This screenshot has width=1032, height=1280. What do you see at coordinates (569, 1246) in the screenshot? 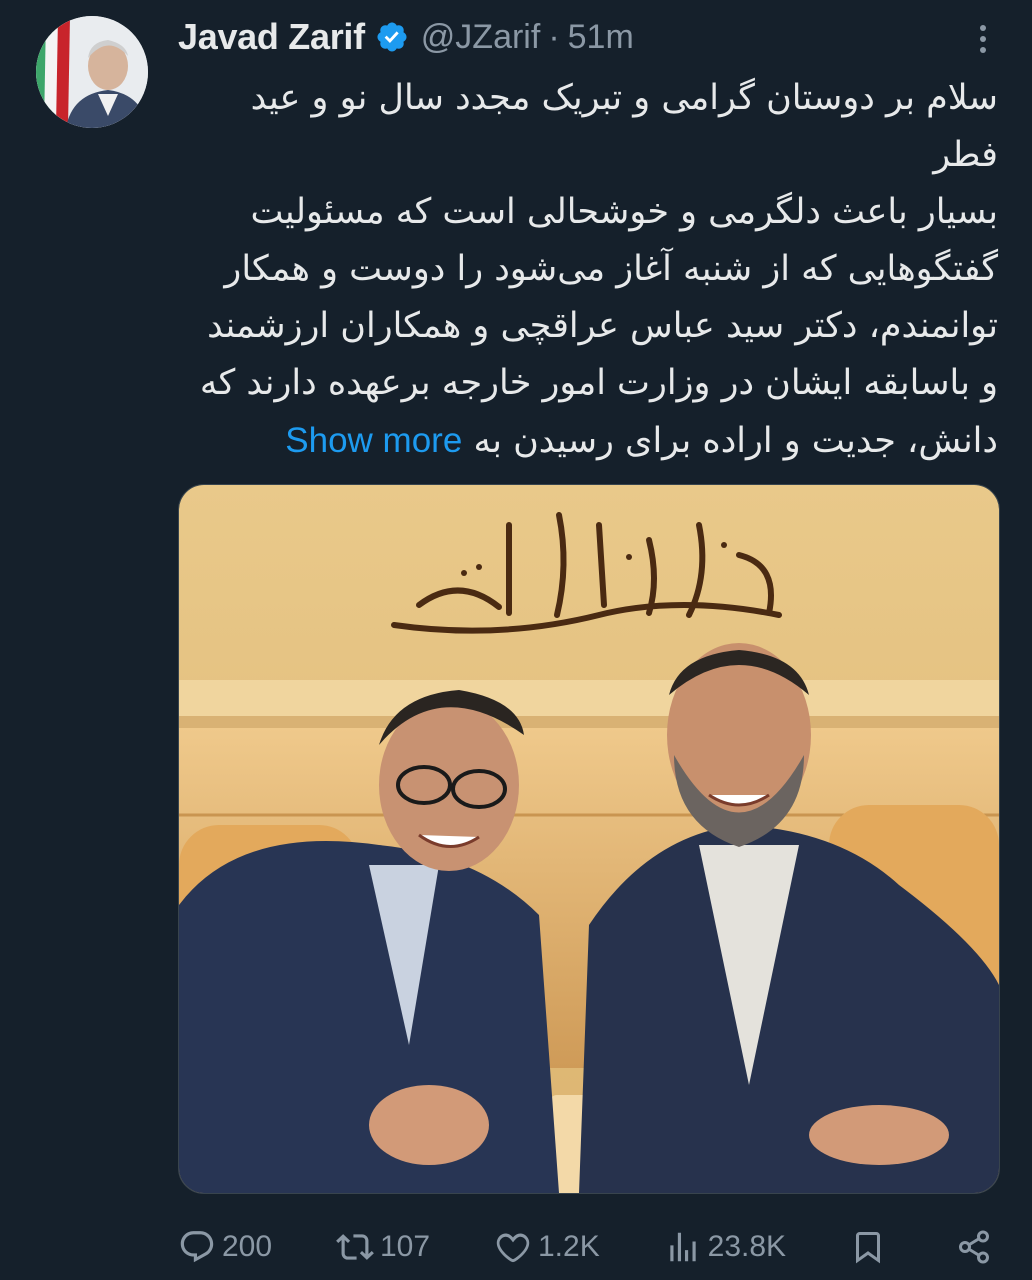
I see `like-count: 1.2K` at bounding box center [569, 1246].